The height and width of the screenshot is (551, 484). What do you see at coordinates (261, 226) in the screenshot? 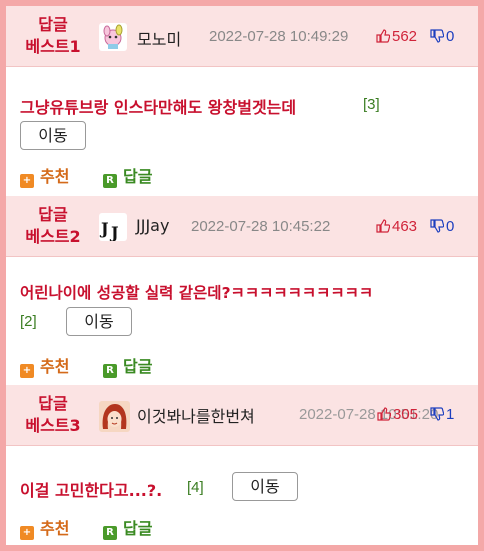
I see `post-date: 2022-07-28 10:45:22` at bounding box center [261, 226].